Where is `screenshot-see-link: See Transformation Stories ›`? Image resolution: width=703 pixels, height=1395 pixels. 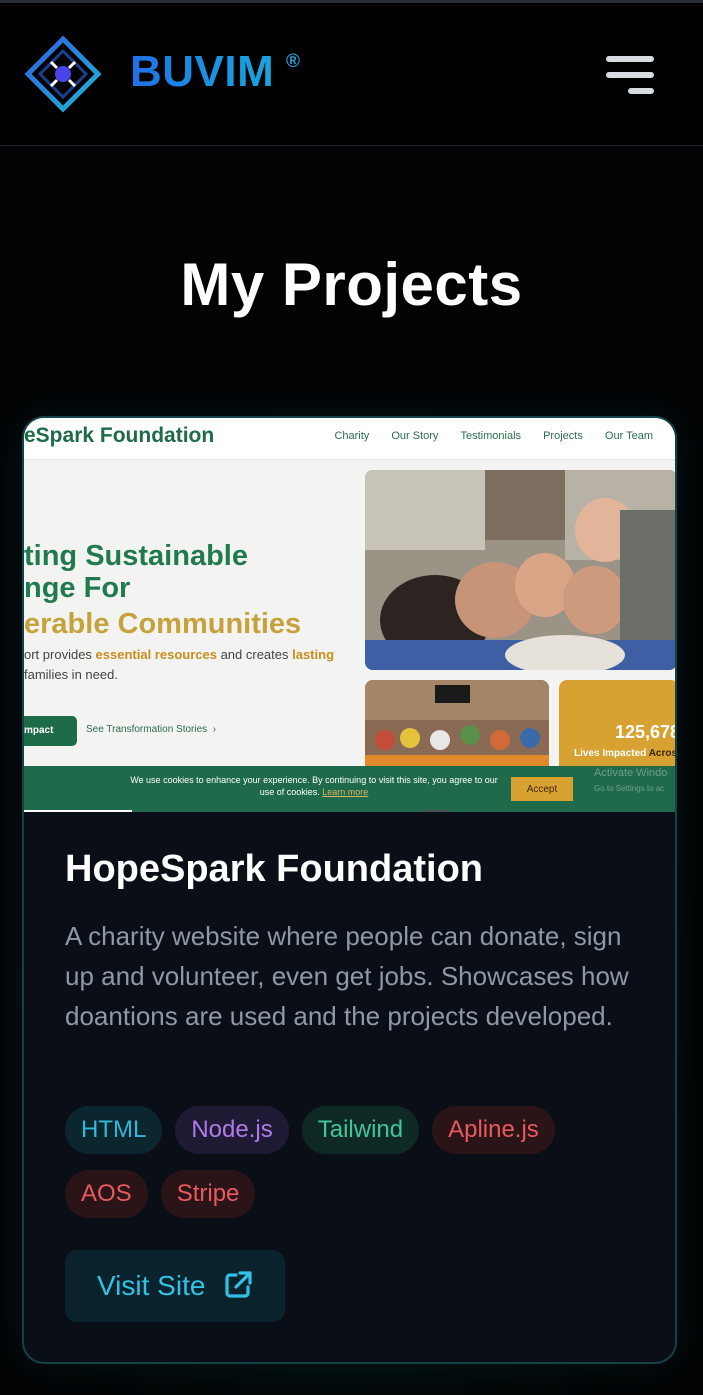 screenshot-see-link: See Transformation Stories › is located at coordinates (151, 729).